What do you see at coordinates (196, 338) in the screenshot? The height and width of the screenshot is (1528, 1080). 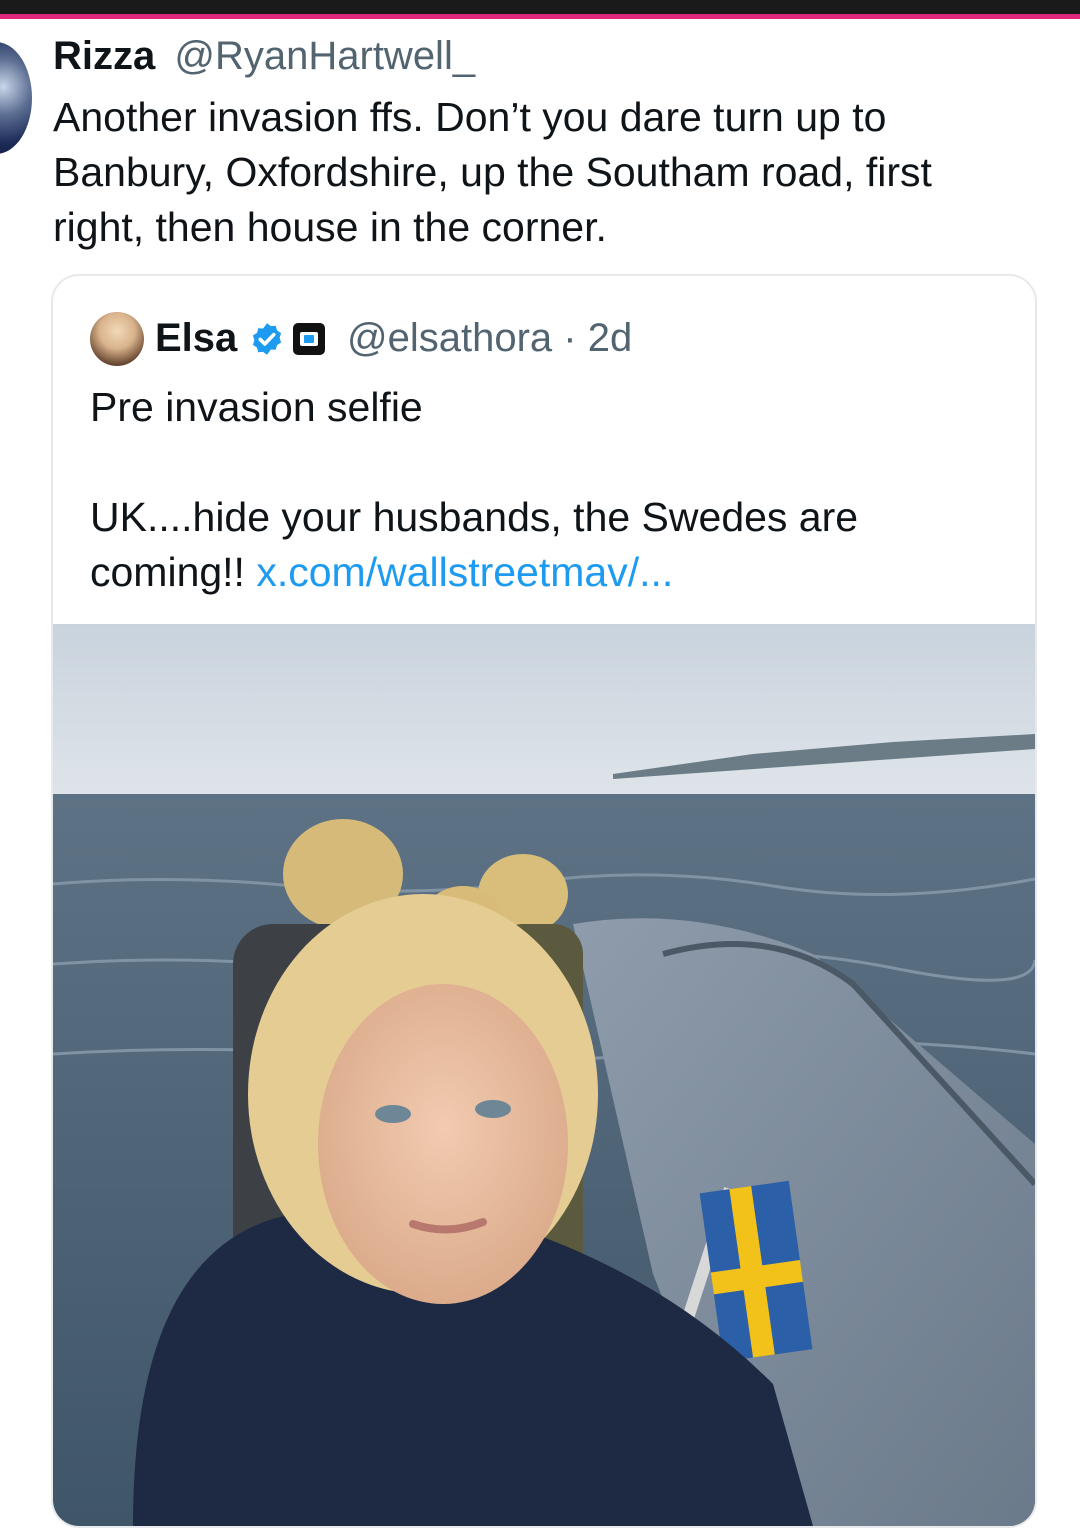 I see `quoted-author-name: Elsa` at bounding box center [196, 338].